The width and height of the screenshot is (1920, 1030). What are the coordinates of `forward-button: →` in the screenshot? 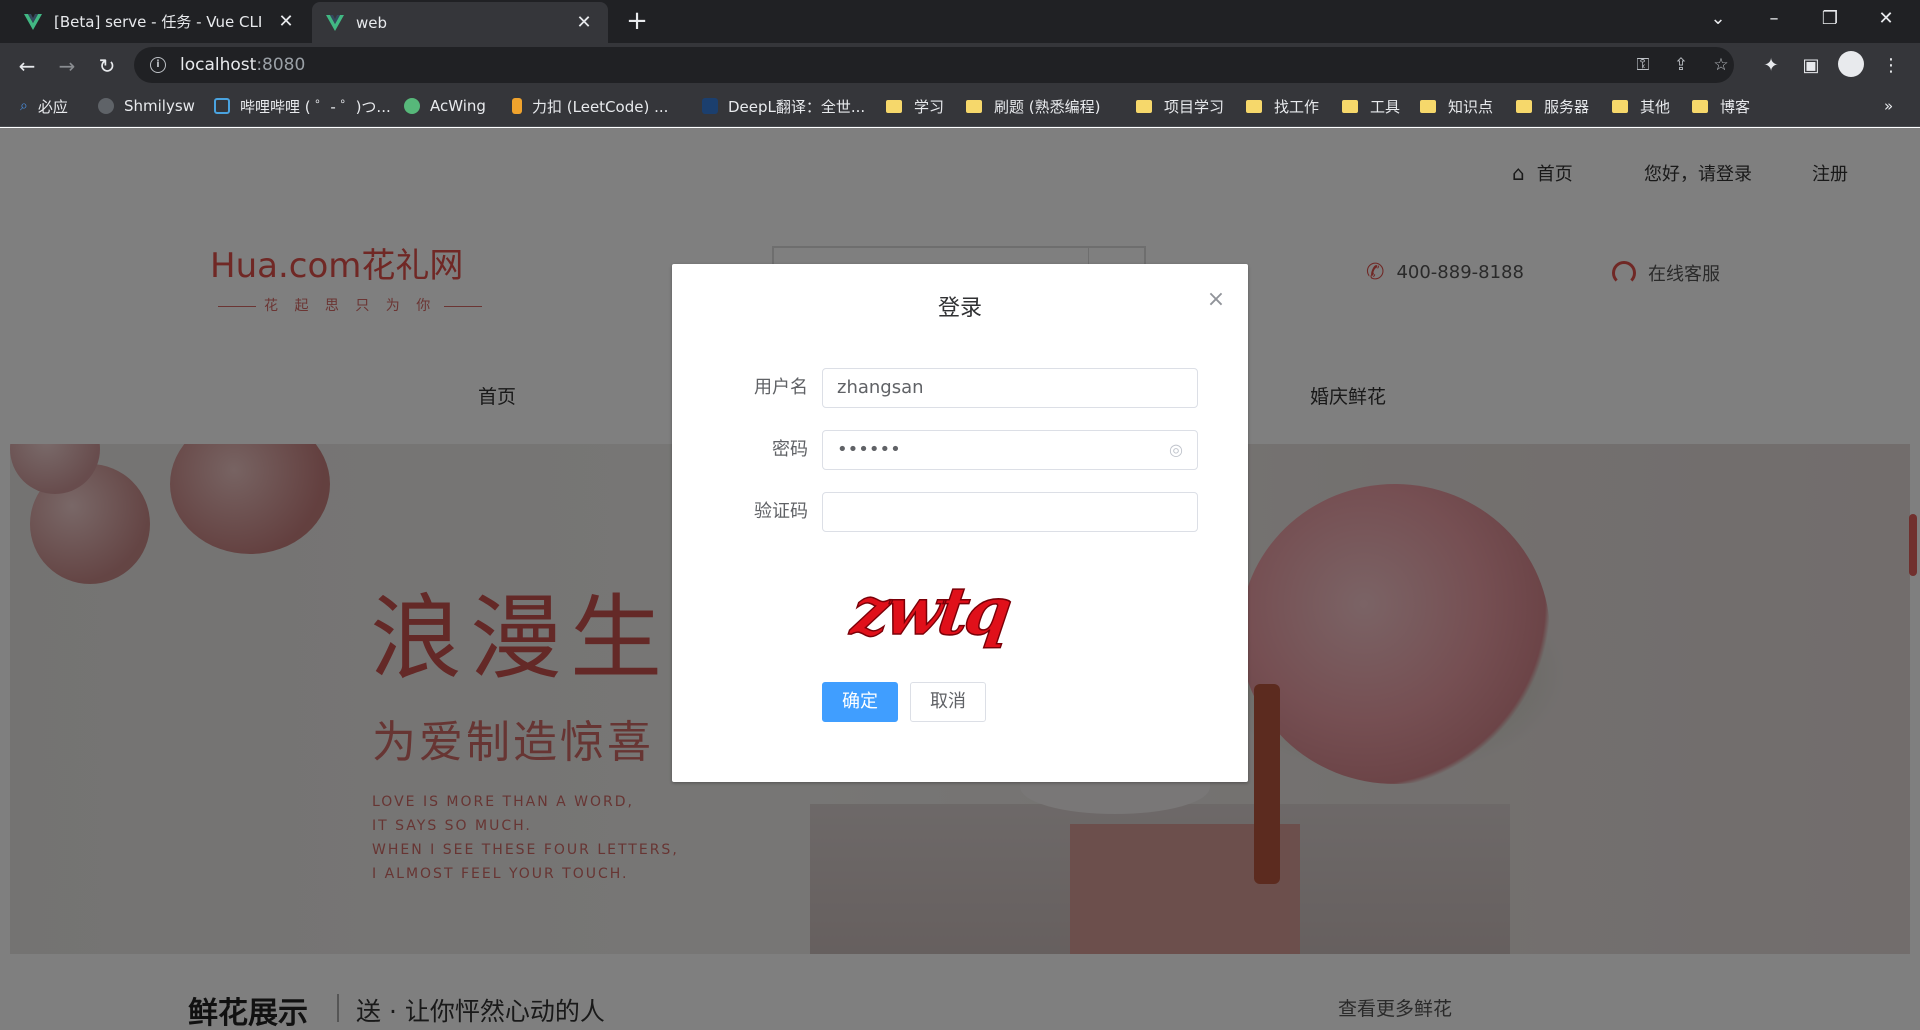 It's located at (67, 66).